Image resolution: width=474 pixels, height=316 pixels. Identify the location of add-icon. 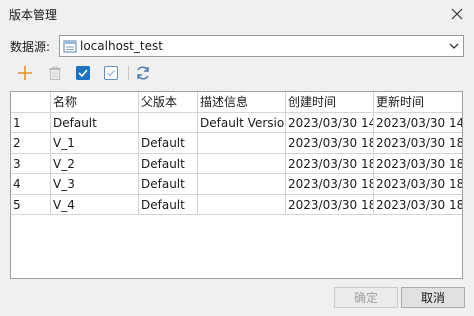
(25, 73).